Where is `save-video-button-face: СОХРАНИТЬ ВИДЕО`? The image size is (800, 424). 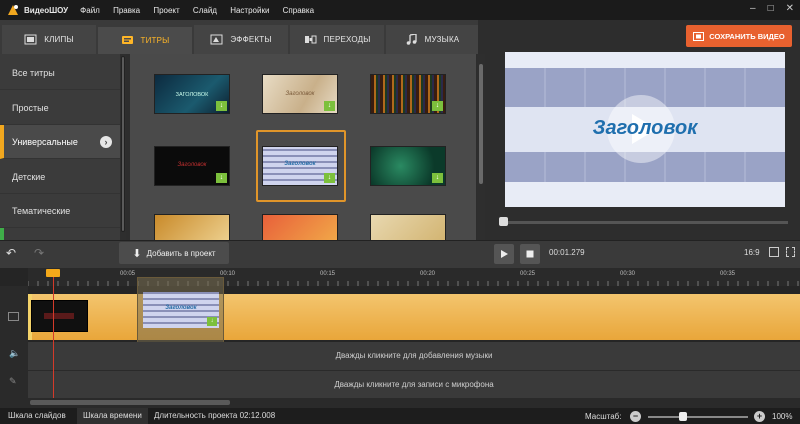
save-video-button-face: СОХРАНИТЬ ВИДЕО is located at coordinates (739, 36).